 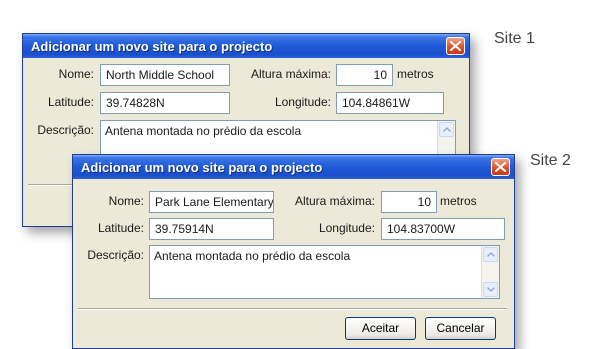 I want to click on scroll-down-button, so click(x=490, y=289).